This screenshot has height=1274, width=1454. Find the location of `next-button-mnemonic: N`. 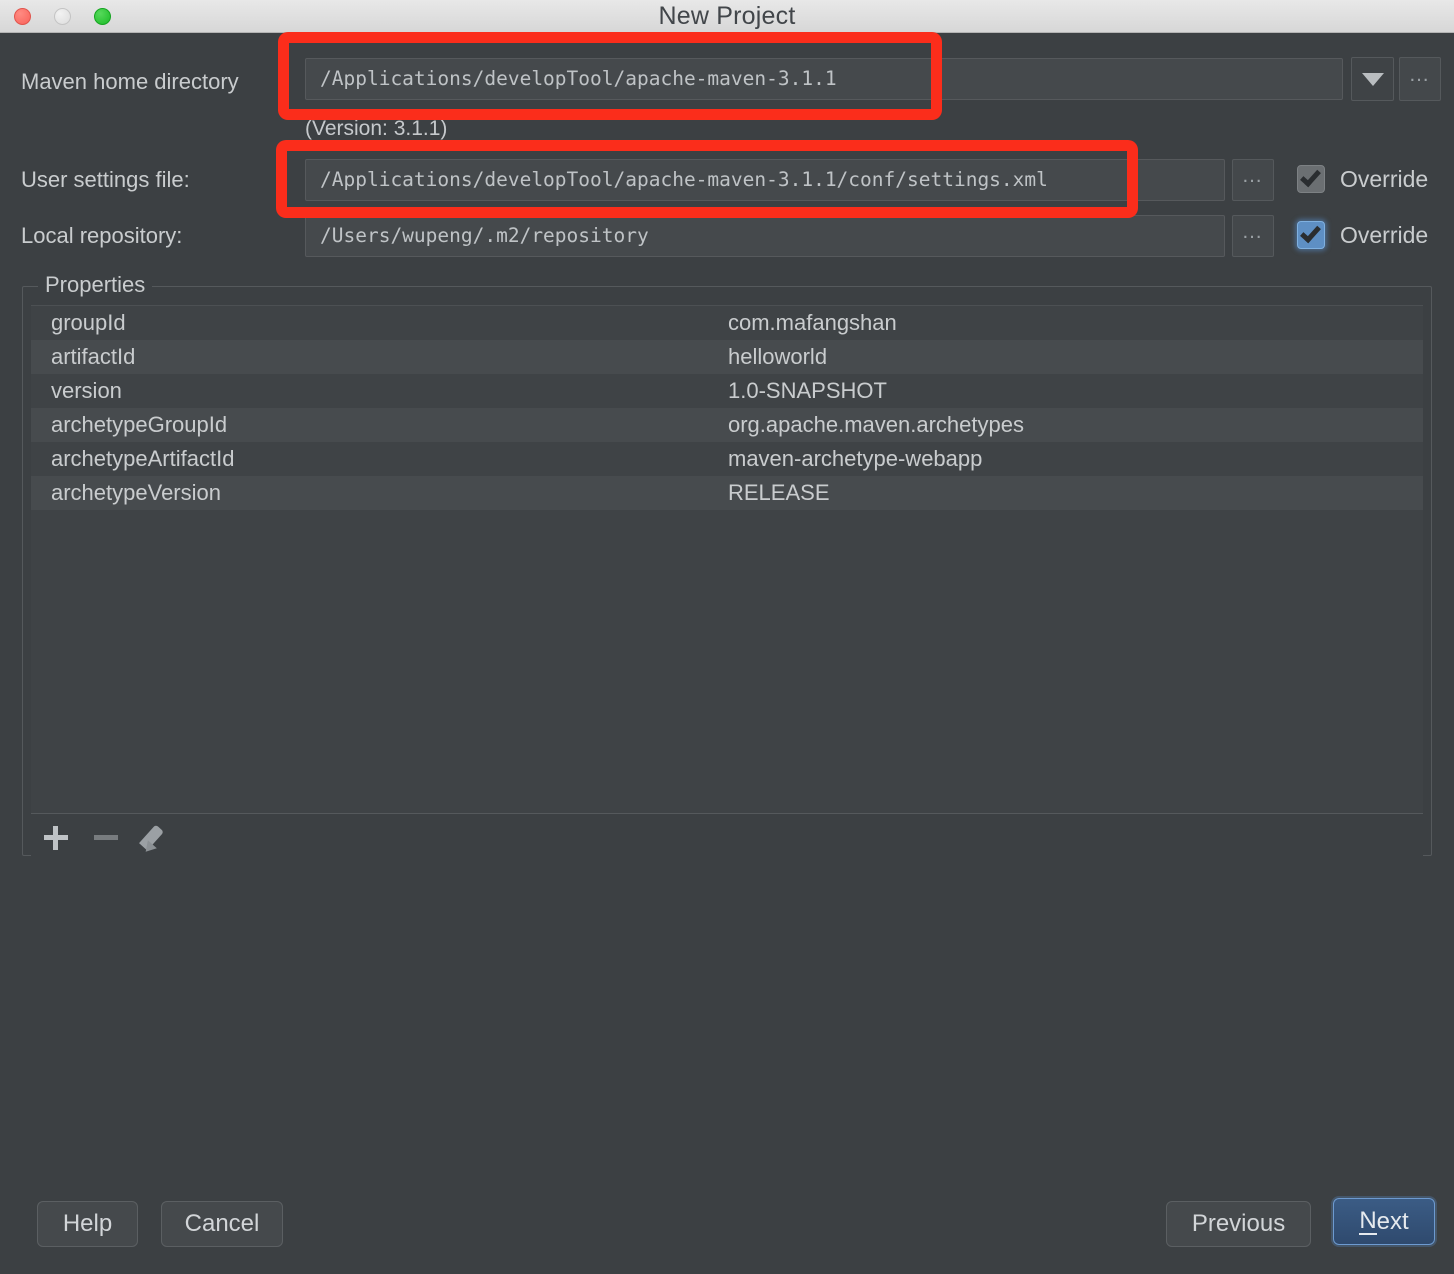

next-button-mnemonic: N is located at coordinates (1368, 1221).